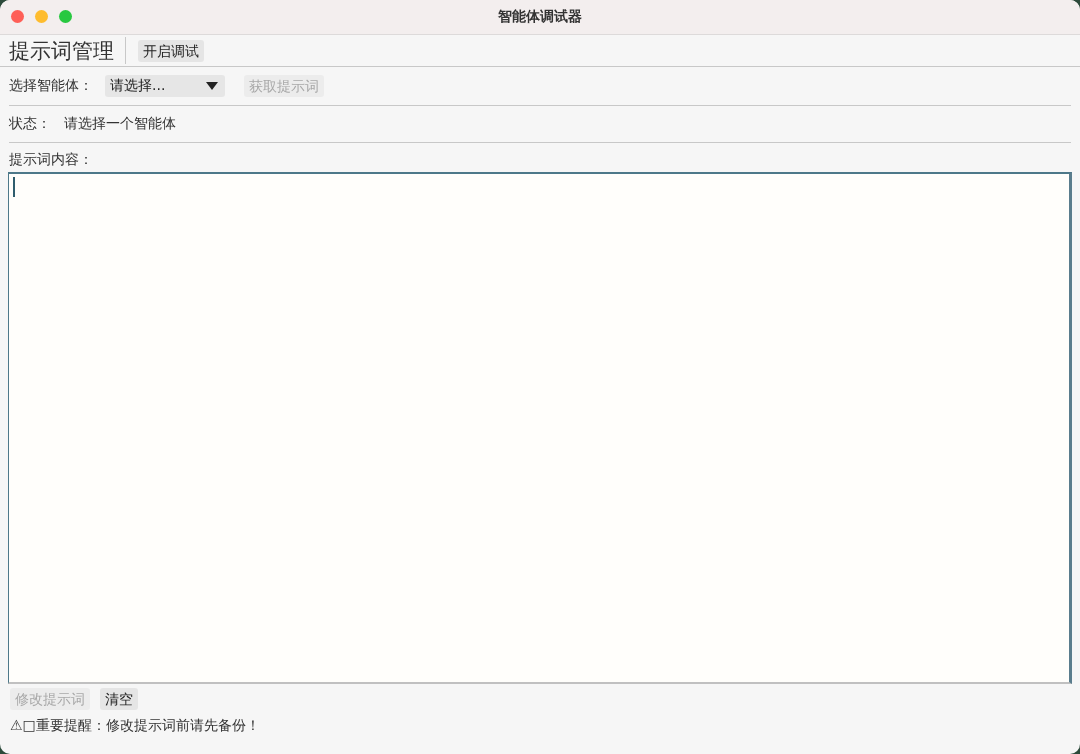  What do you see at coordinates (41, 16) in the screenshot?
I see `minimize-icon` at bounding box center [41, 16].